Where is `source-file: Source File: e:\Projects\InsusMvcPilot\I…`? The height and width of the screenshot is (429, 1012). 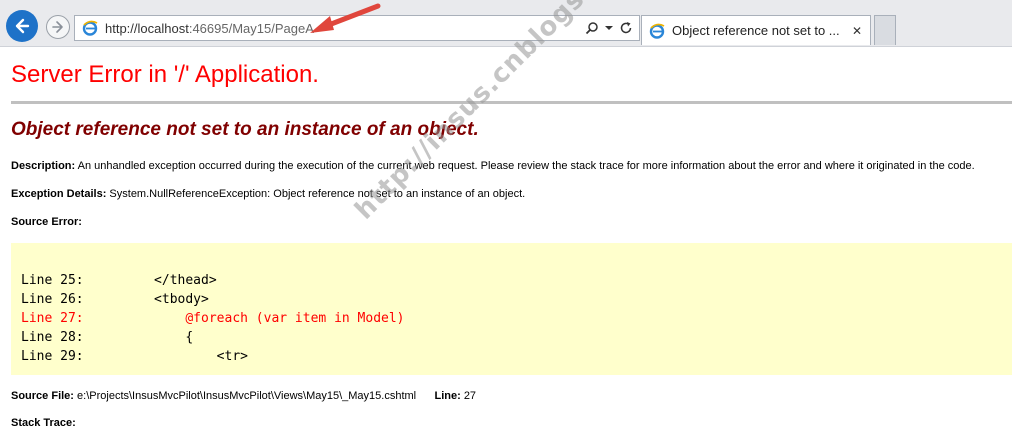 source-file: Source File: e:\Projects\InsusMvcPilot\I… is located at coordinates (243, 396).